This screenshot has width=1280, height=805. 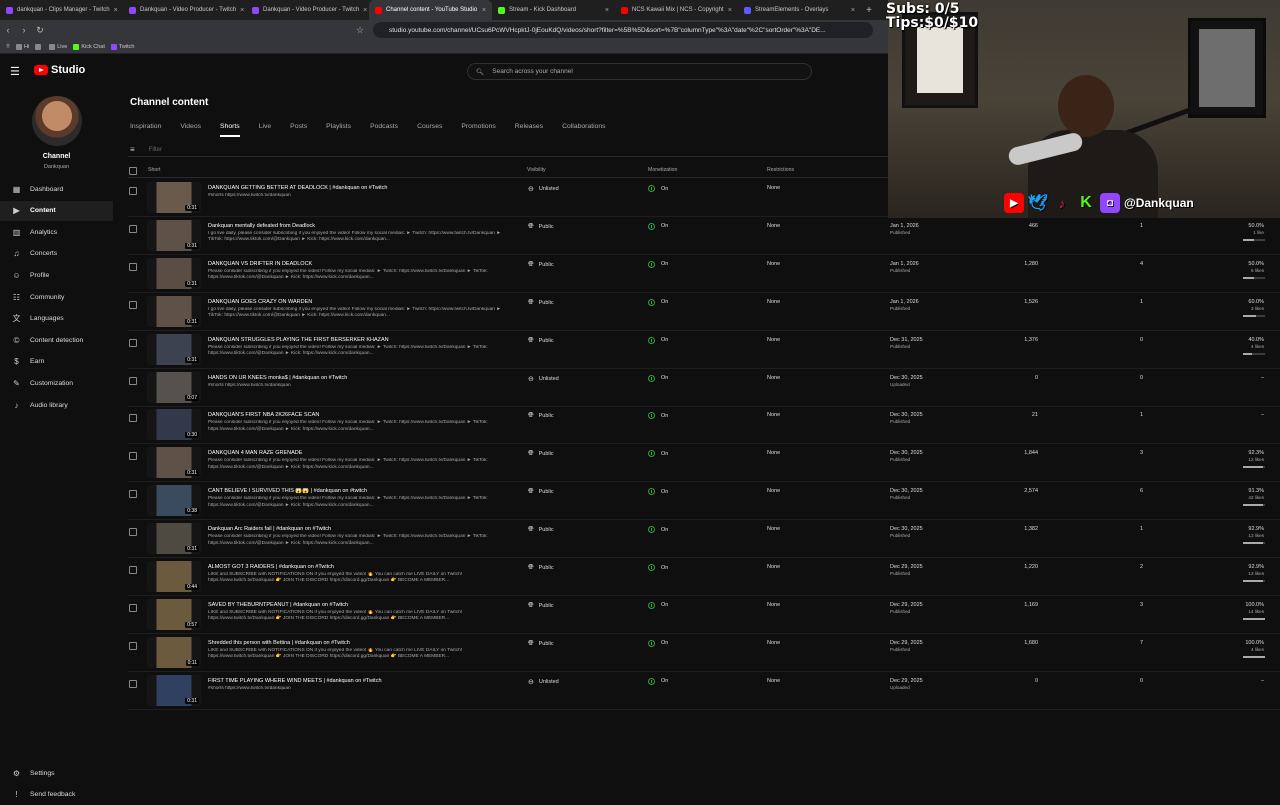 I want to click on video-thumbnail: 0:38, so click(x=174, y=501).